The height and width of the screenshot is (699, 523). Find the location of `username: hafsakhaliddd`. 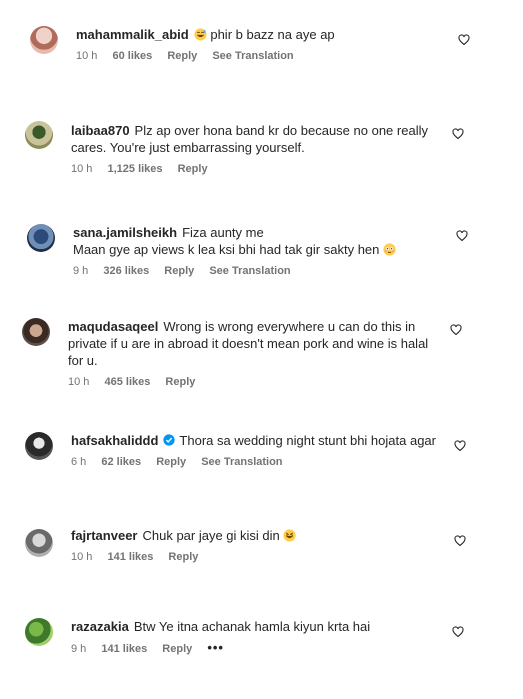

username: hafsakhaliddd is located at coordinates (114, 440).